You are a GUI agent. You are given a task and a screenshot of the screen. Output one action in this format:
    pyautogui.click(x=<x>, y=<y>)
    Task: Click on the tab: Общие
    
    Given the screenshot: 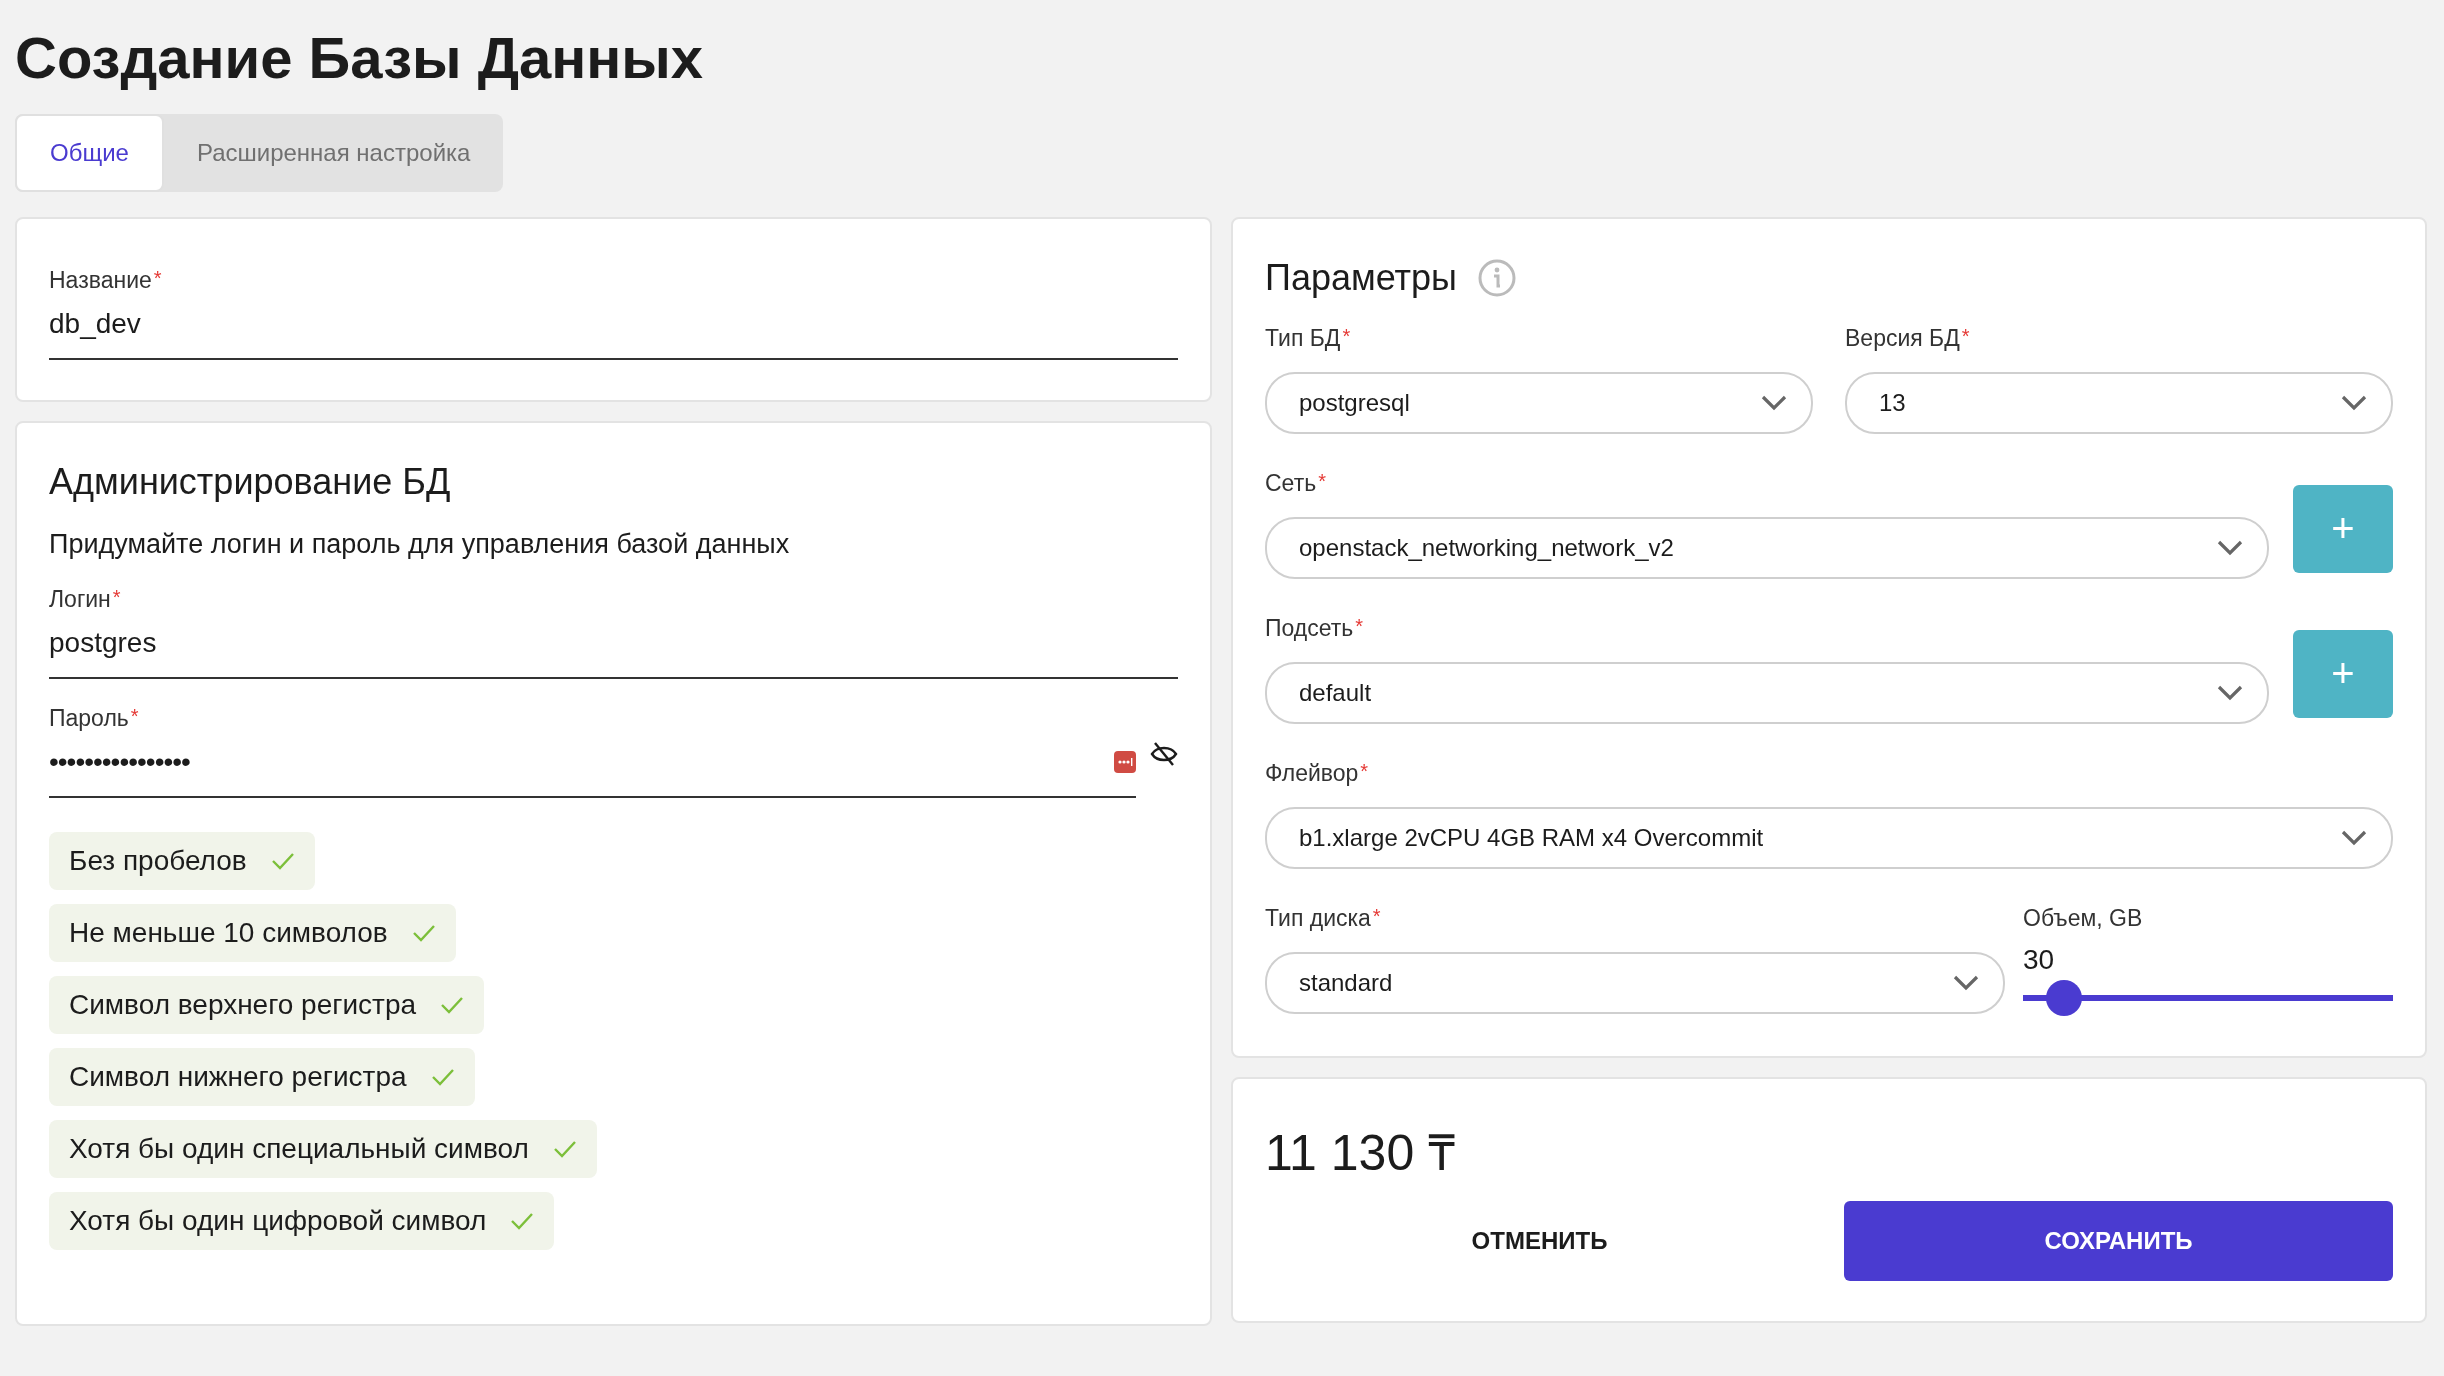 What is the action you would take?
    pyautogui.click(x=89, y=152)
    